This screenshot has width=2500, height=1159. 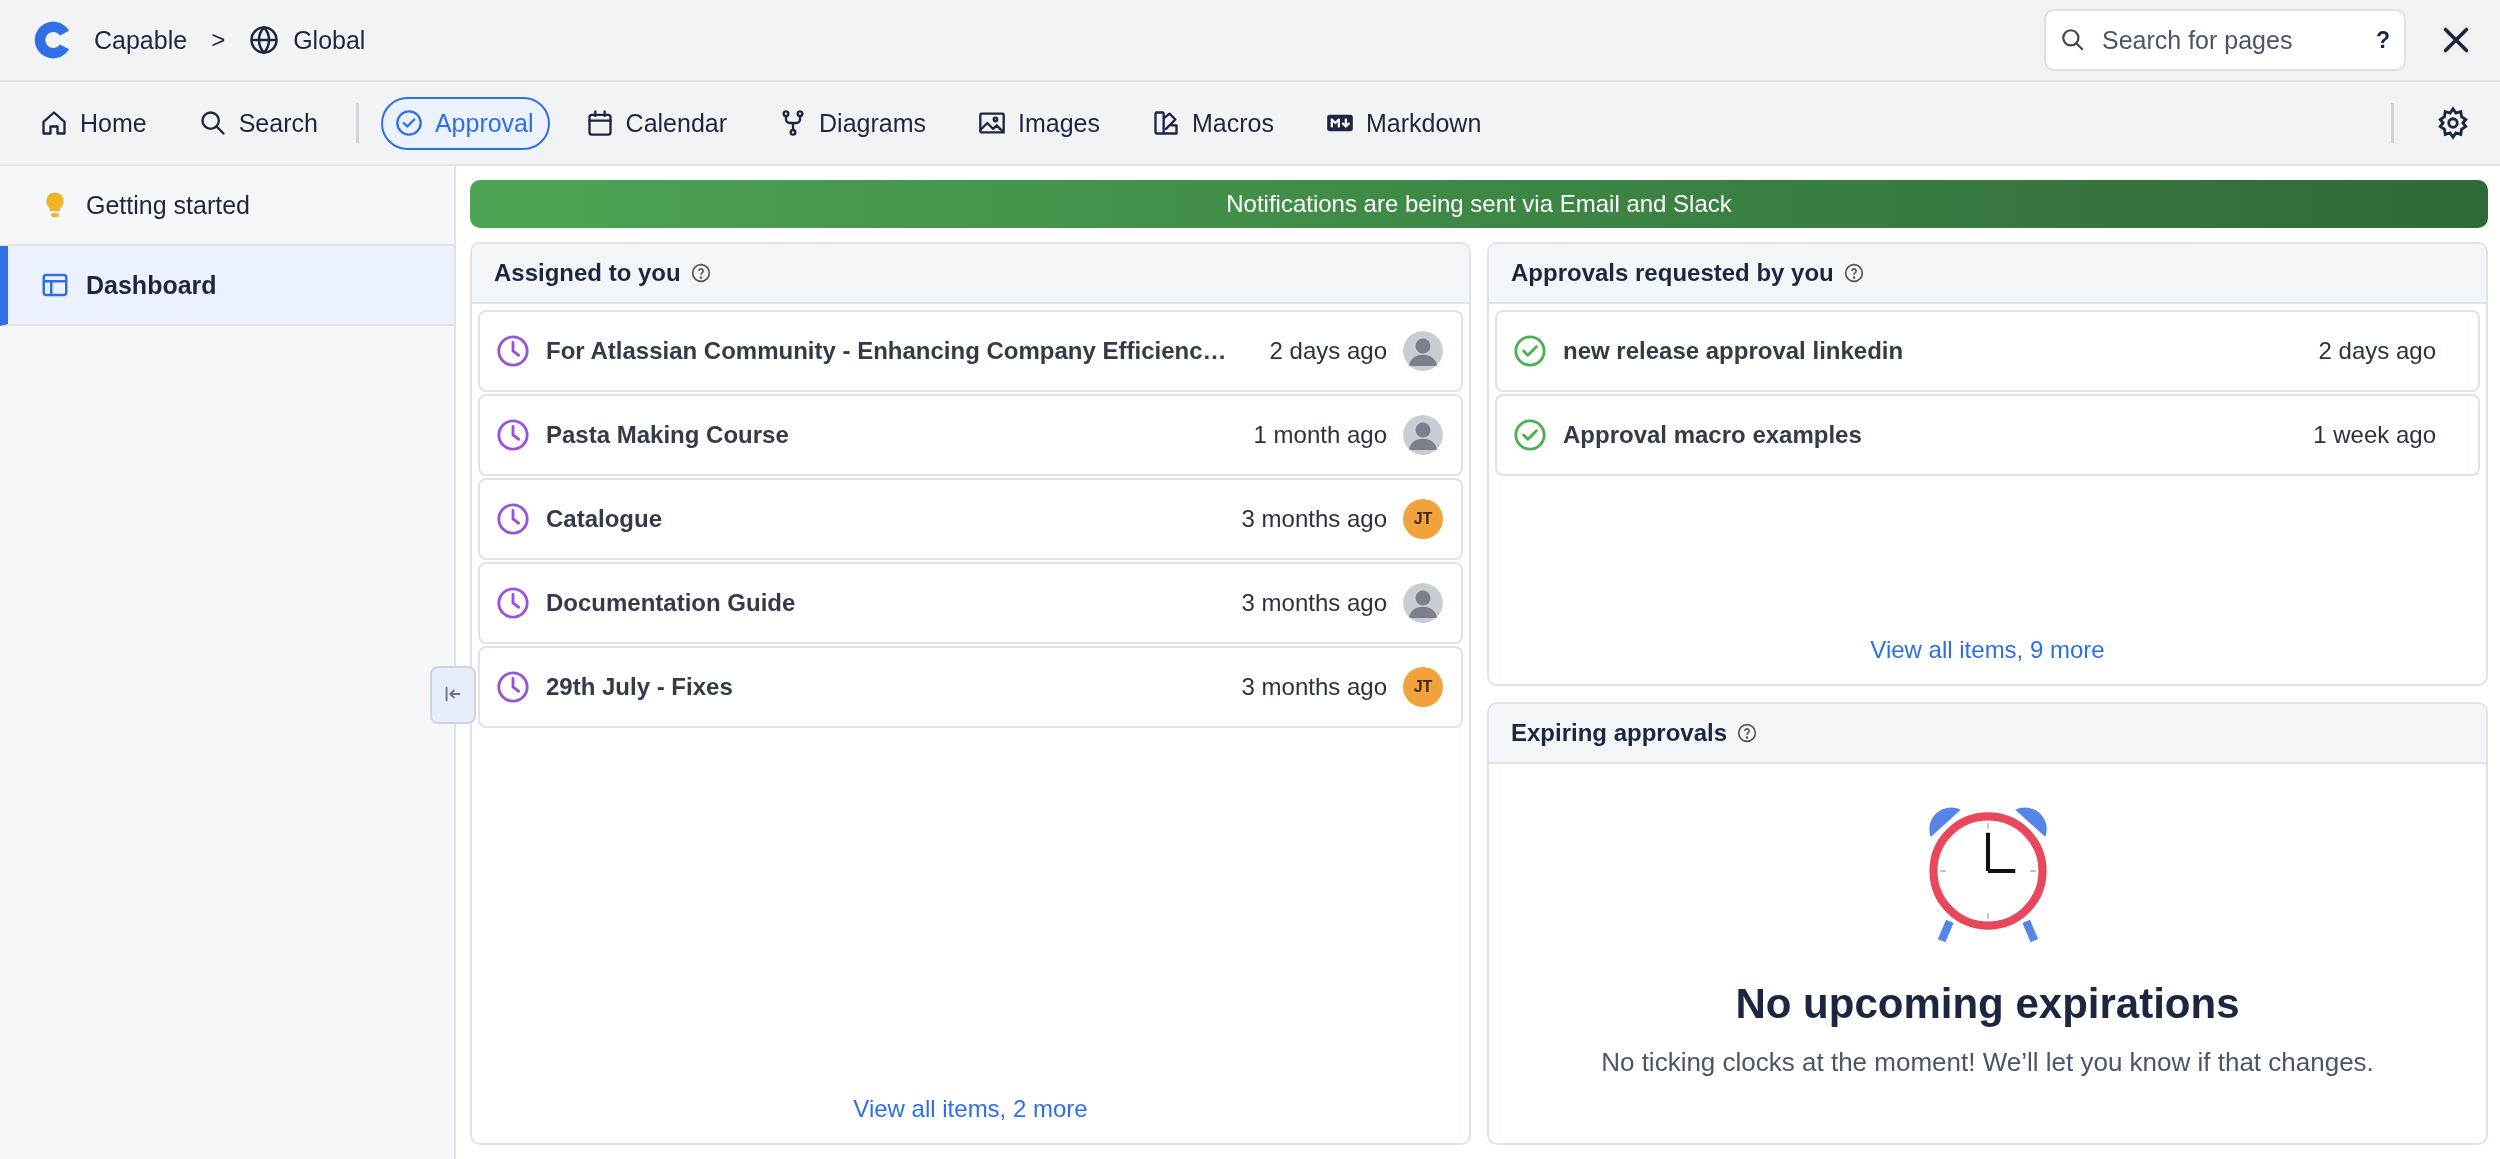 I want to click on home-icon, so click(x=54, y=123).